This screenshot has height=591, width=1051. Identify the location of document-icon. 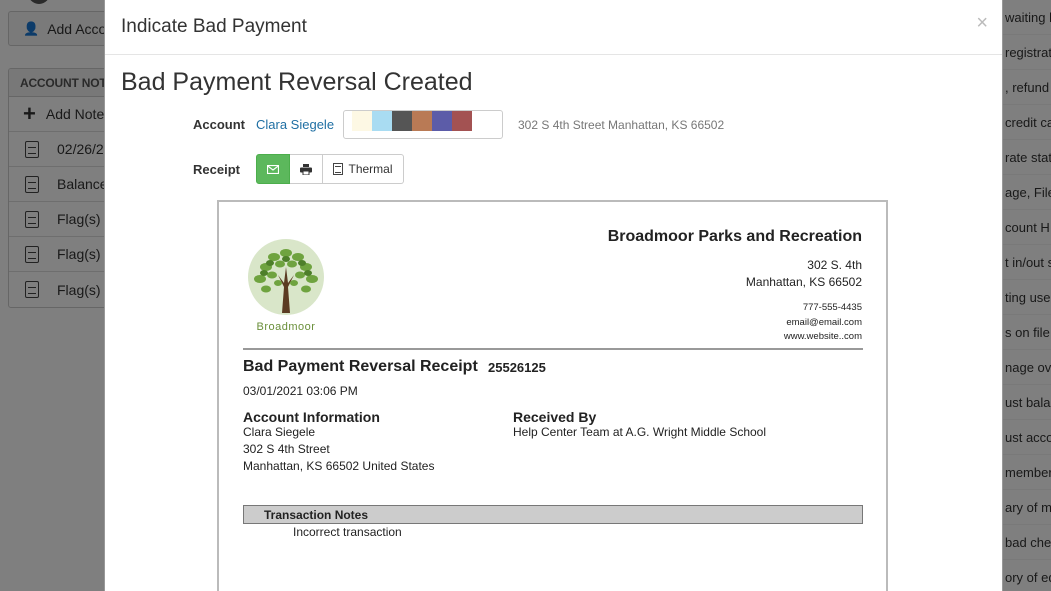
(338, 169).